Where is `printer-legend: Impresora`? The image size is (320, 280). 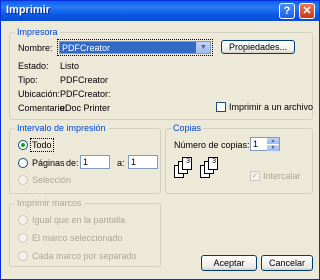 printer-legend: Impresora is located at coordinates (37, 32).